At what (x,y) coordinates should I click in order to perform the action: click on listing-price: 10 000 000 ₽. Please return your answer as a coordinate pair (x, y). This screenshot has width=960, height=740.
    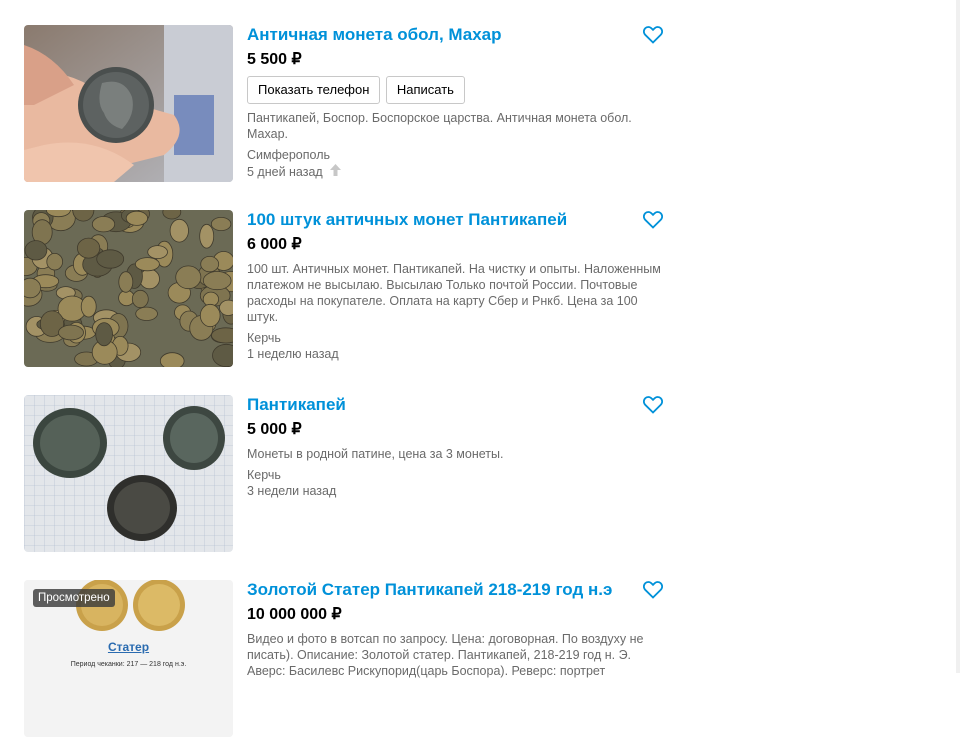
    Looking at the image, I should click on (294, 614).